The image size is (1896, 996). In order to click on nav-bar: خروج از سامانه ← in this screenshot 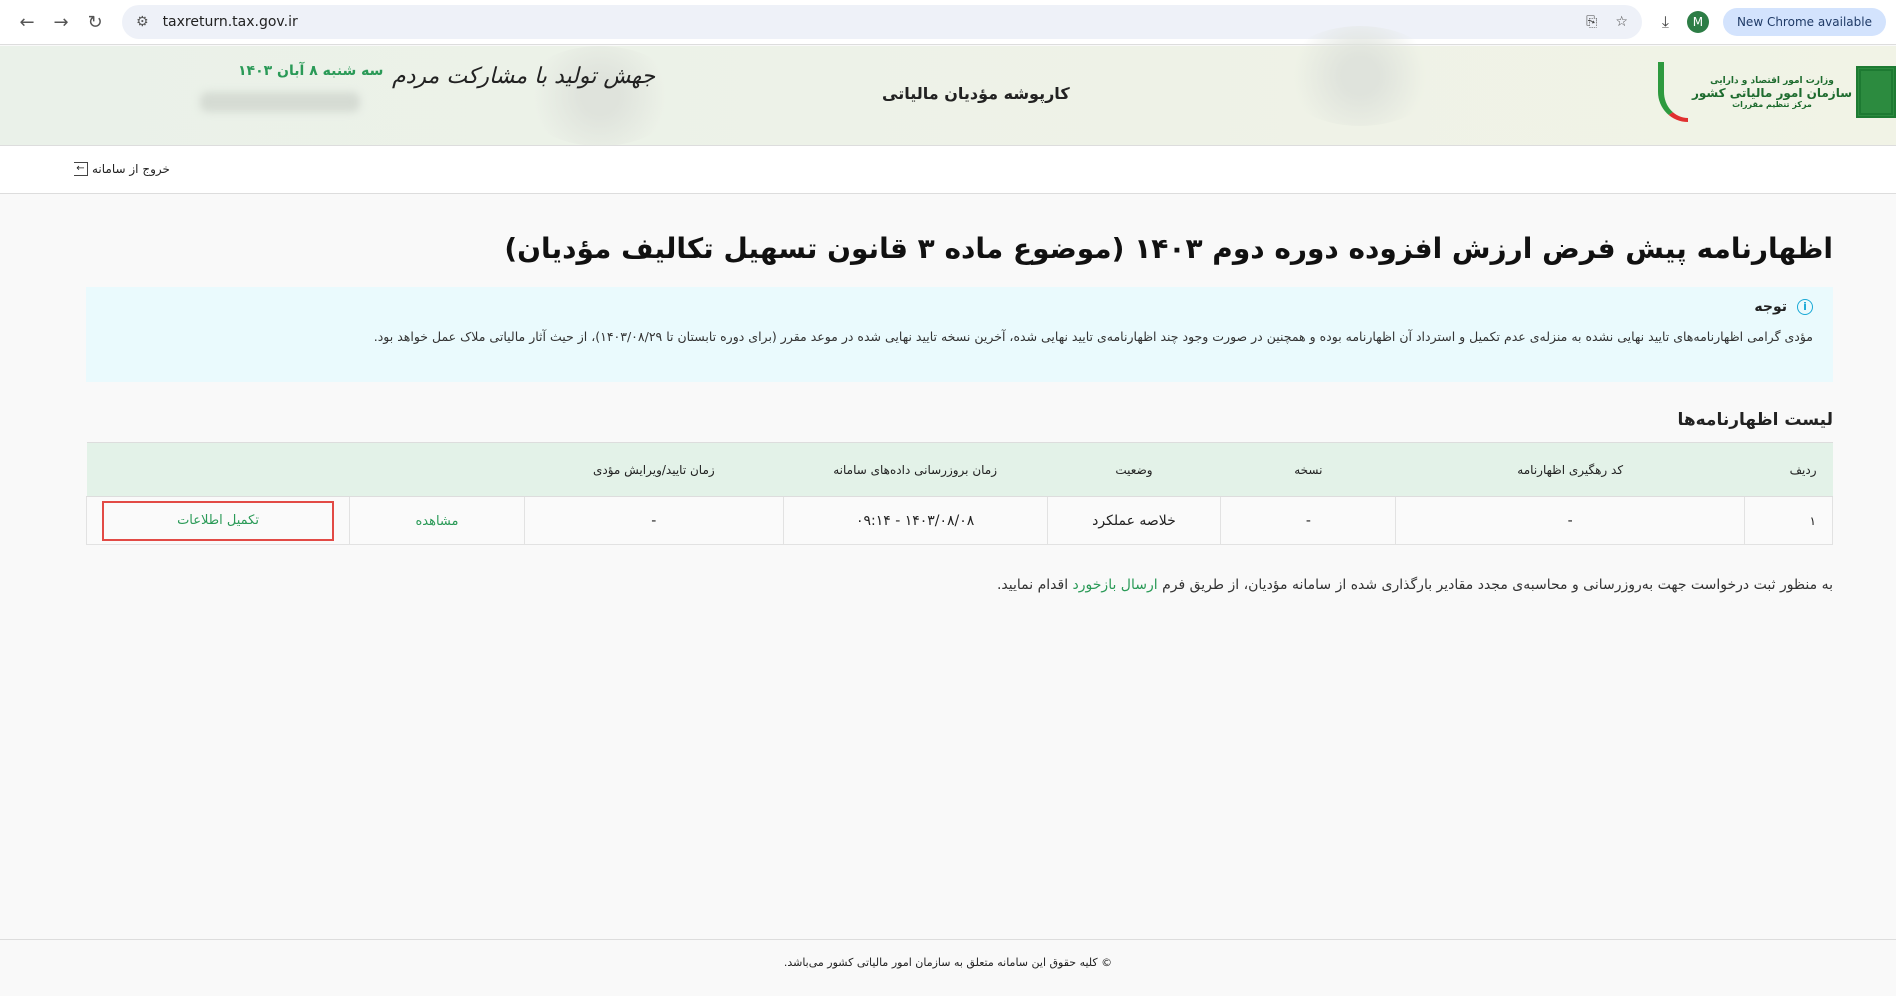, I will do `click(948, 170)`.